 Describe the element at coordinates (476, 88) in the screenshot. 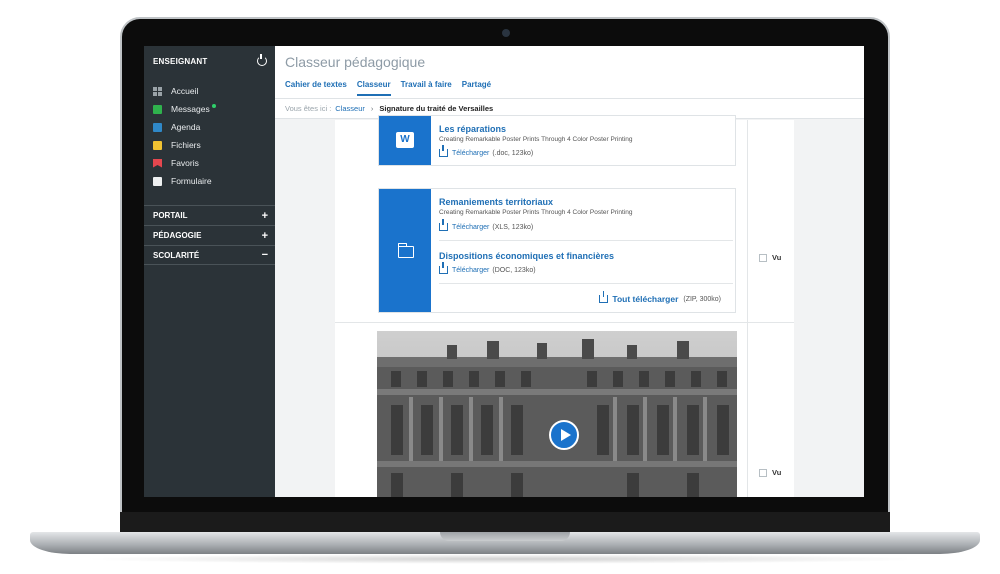

I see `tab-partage: Partagé` at that location.